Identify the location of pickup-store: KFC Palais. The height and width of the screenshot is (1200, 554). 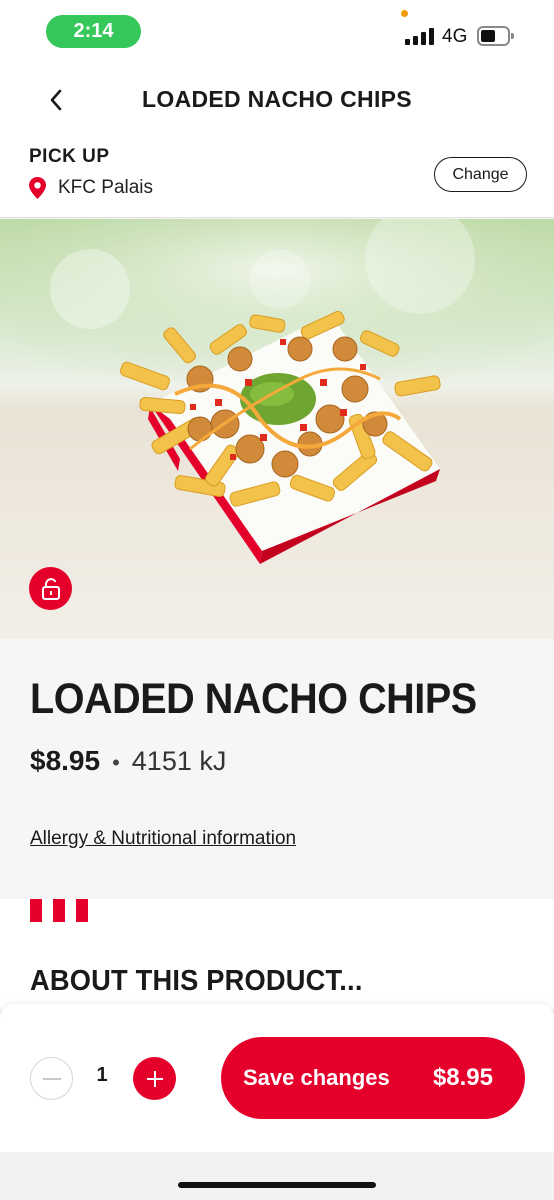
(91, 188).